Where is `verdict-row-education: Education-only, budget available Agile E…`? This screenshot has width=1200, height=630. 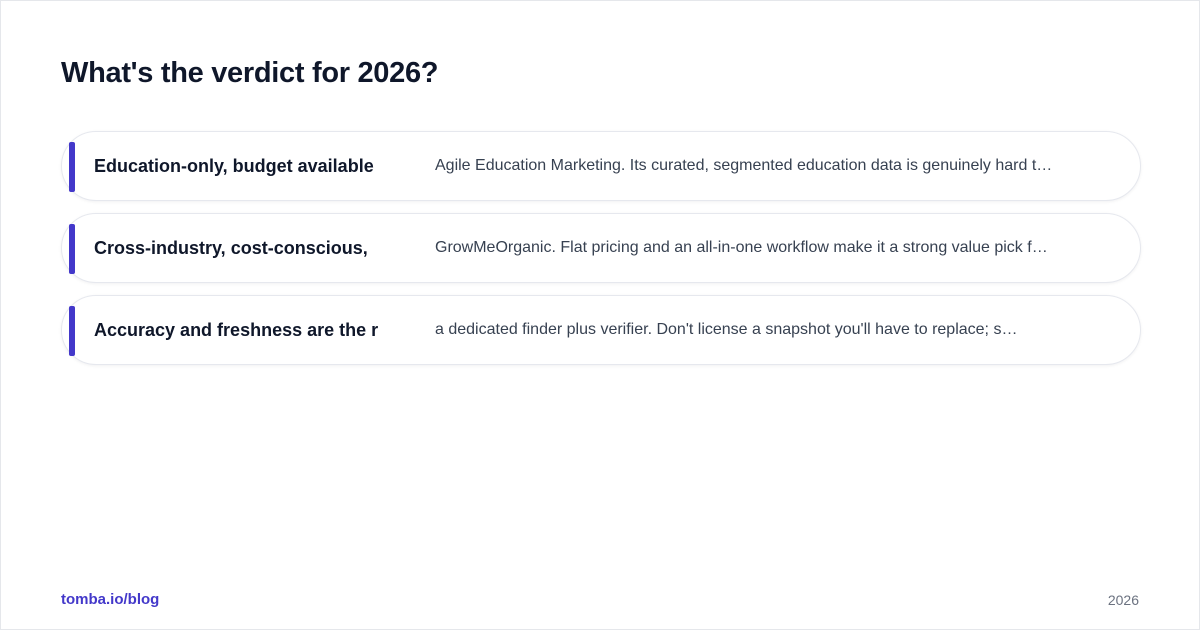
verdict-row-education: Education-only, budget available Agile E… is located at coordinates (601, 166).